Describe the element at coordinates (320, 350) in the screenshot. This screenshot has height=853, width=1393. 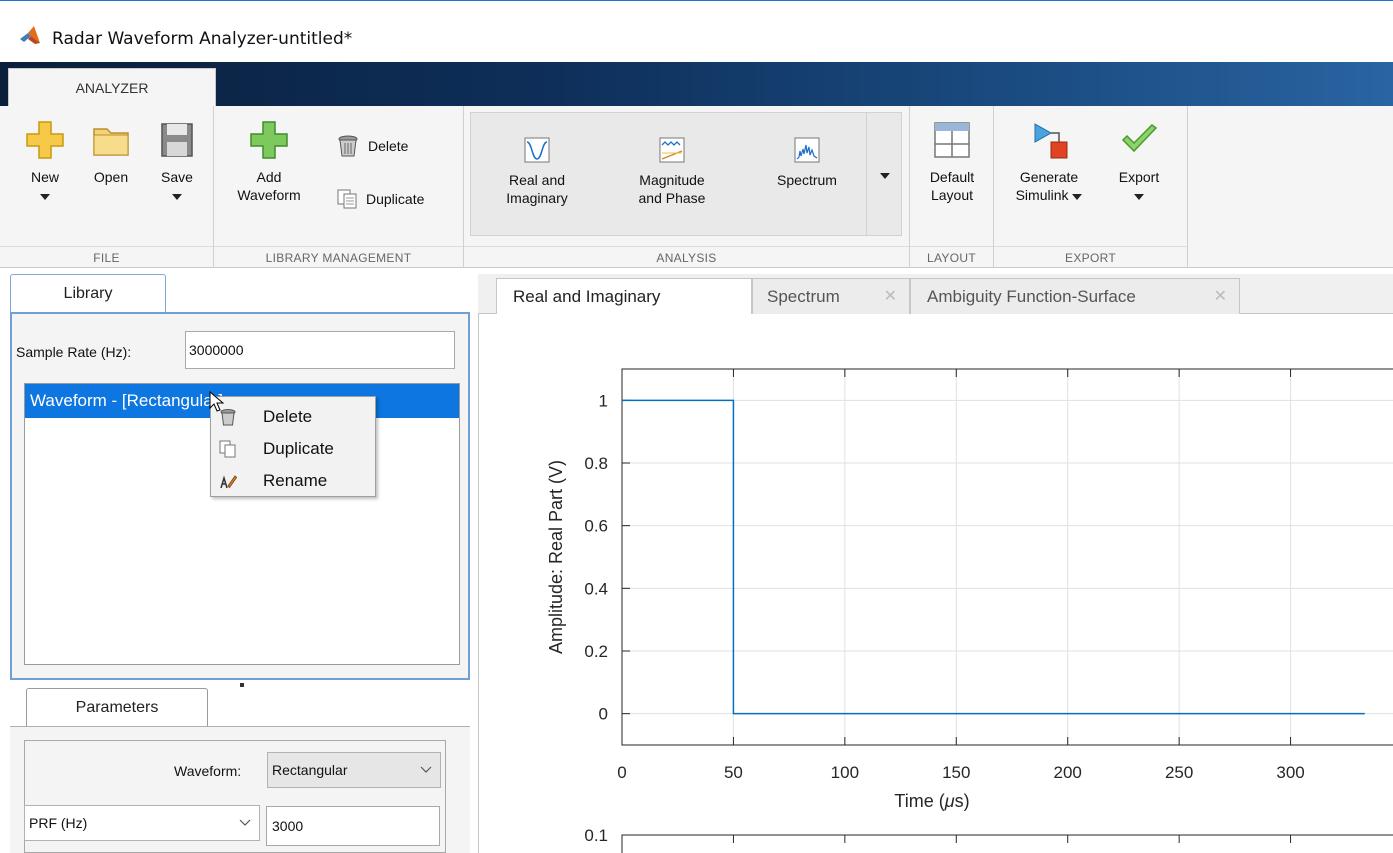
I see `sample-rate-input: 3000000` at that location.